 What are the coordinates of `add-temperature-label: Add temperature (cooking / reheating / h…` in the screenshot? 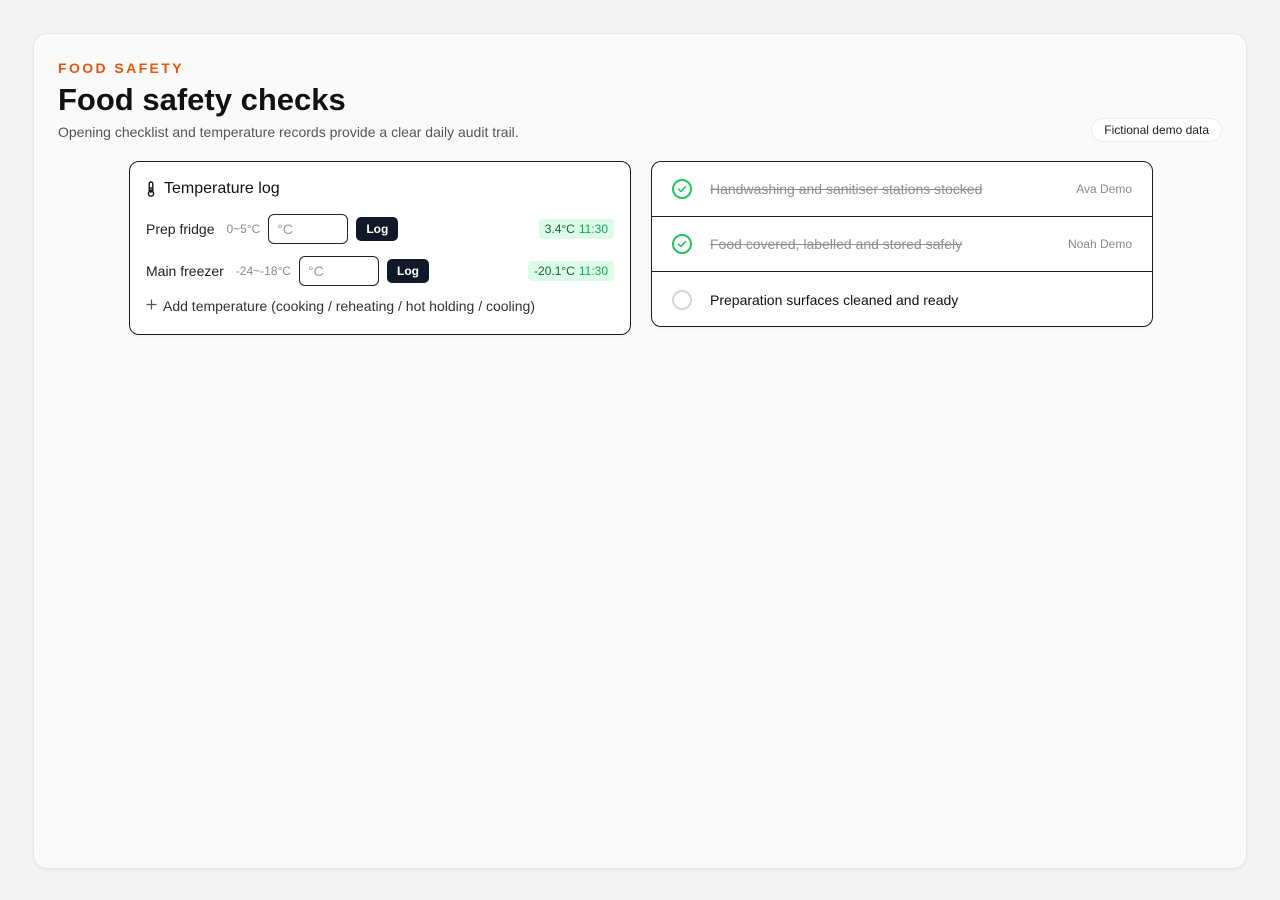 It's located at (349, 306).